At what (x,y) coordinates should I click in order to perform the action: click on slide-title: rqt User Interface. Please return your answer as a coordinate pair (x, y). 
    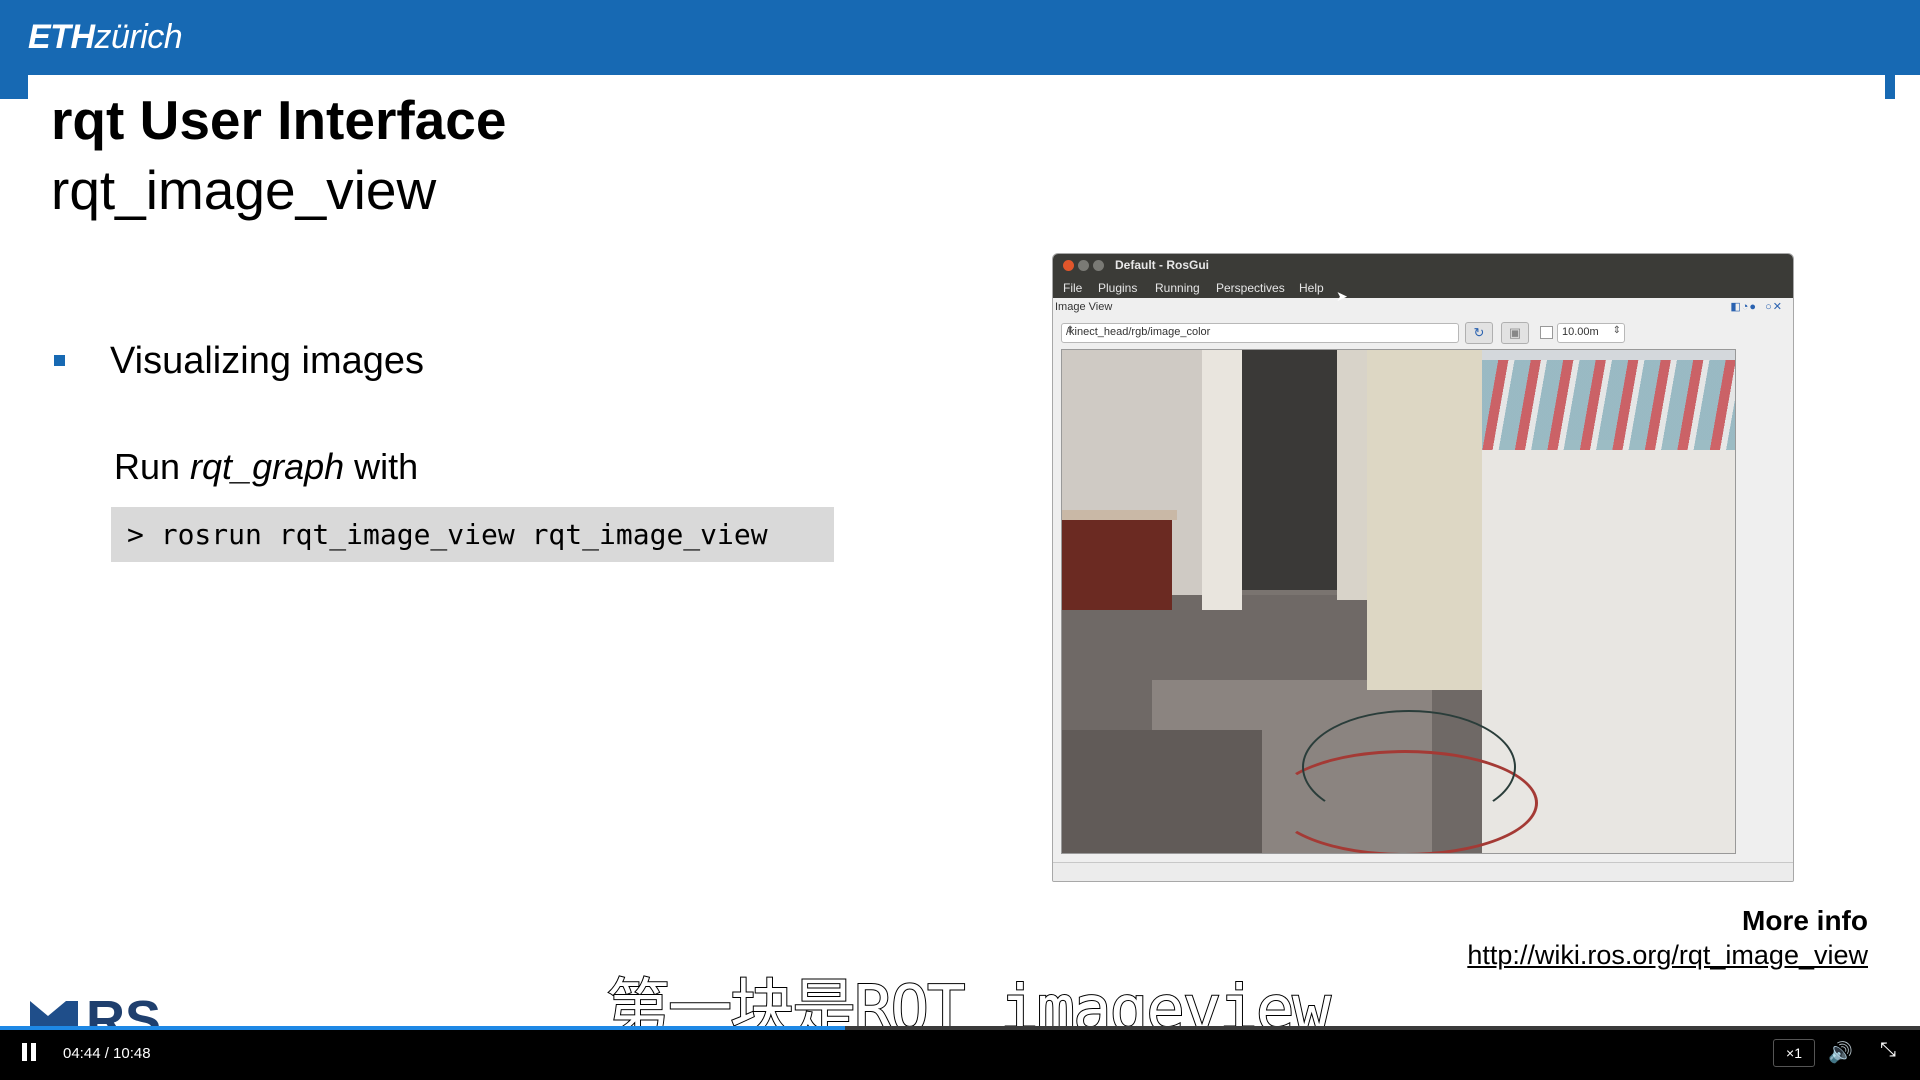
    Looking at the image, I should click on (279, 120).